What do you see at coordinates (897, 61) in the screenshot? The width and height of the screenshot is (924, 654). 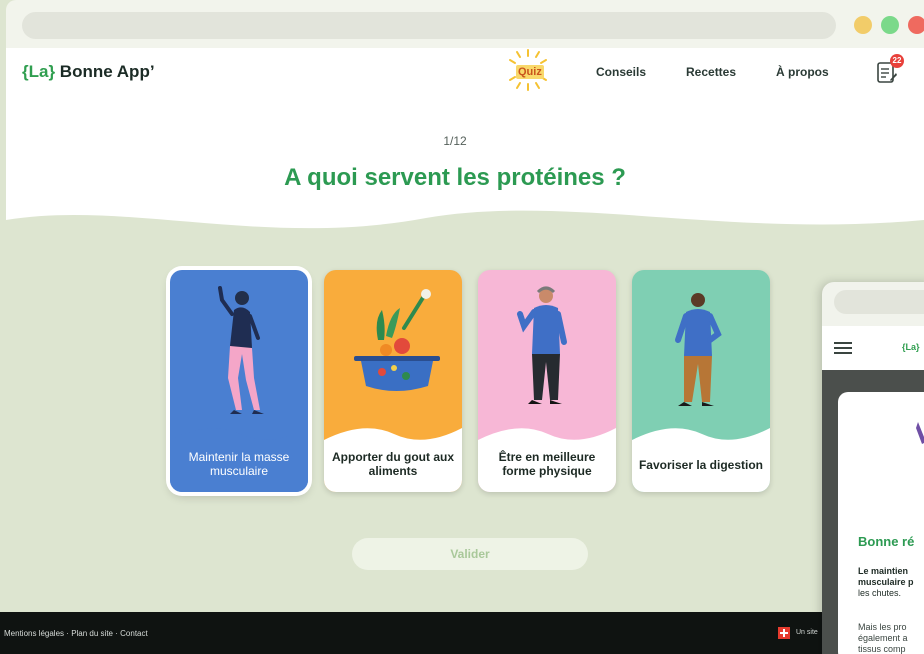 I see `notification-badge: 22` at bounding box center [897, 61].